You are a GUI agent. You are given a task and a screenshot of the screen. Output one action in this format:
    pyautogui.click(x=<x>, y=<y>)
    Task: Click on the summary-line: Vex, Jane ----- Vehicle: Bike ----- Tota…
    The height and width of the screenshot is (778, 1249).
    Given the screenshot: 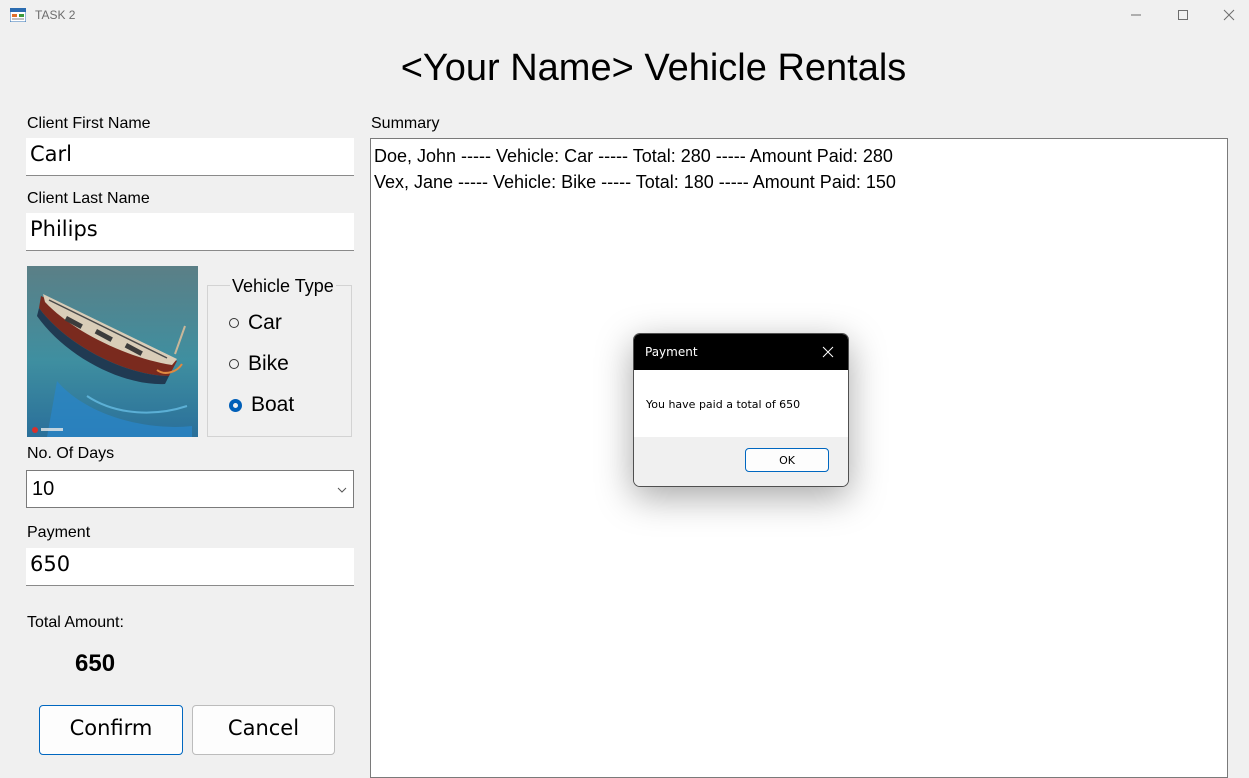 What is the action you would take?
    pyautogui.click(x=635, y=182)
    